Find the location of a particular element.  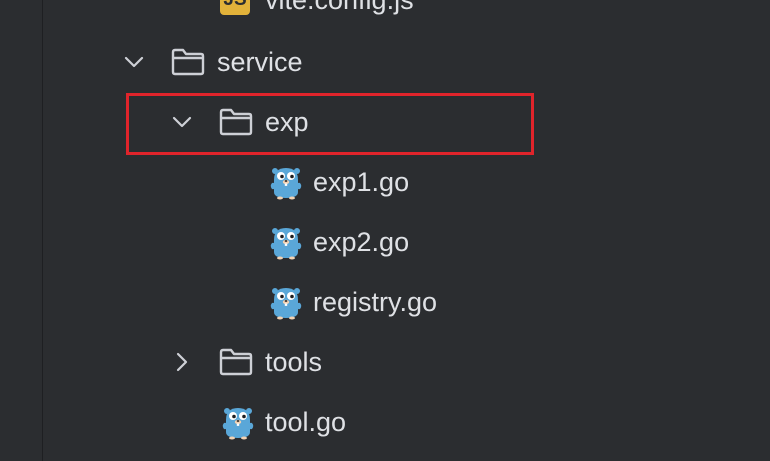

tree-item-exp1-go: exp1.go is located at coordinates (385, 182).